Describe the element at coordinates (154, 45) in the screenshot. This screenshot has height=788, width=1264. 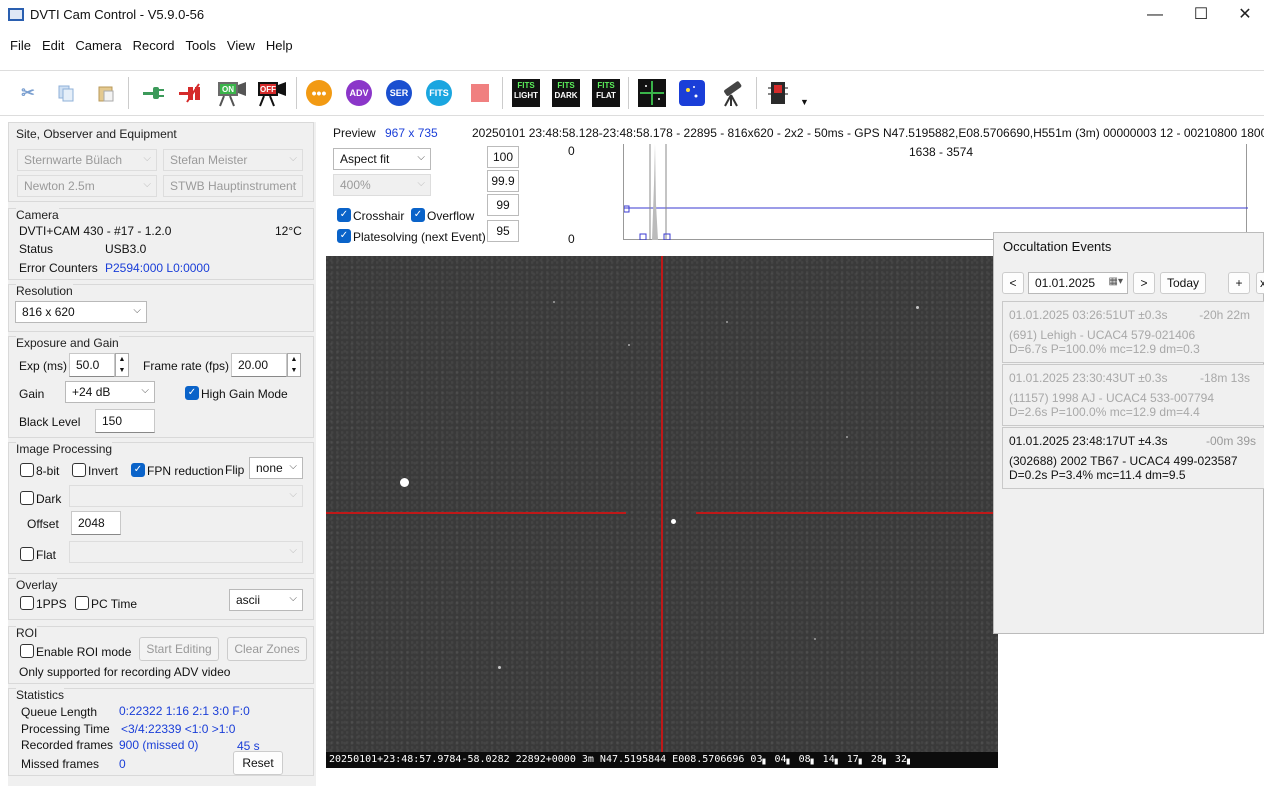
I see `menu-record: Record` at that location.